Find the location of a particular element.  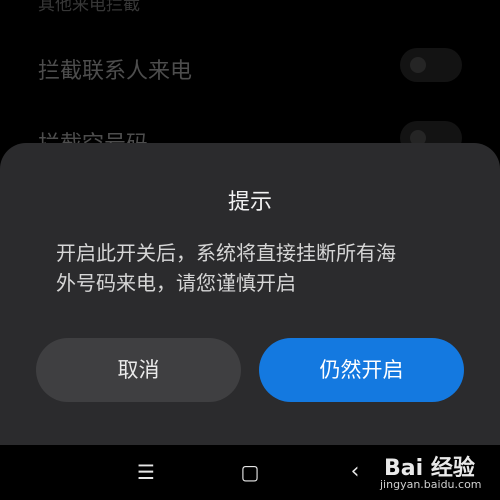

dialog-title: 提示 is located at coordinates (249, 202).